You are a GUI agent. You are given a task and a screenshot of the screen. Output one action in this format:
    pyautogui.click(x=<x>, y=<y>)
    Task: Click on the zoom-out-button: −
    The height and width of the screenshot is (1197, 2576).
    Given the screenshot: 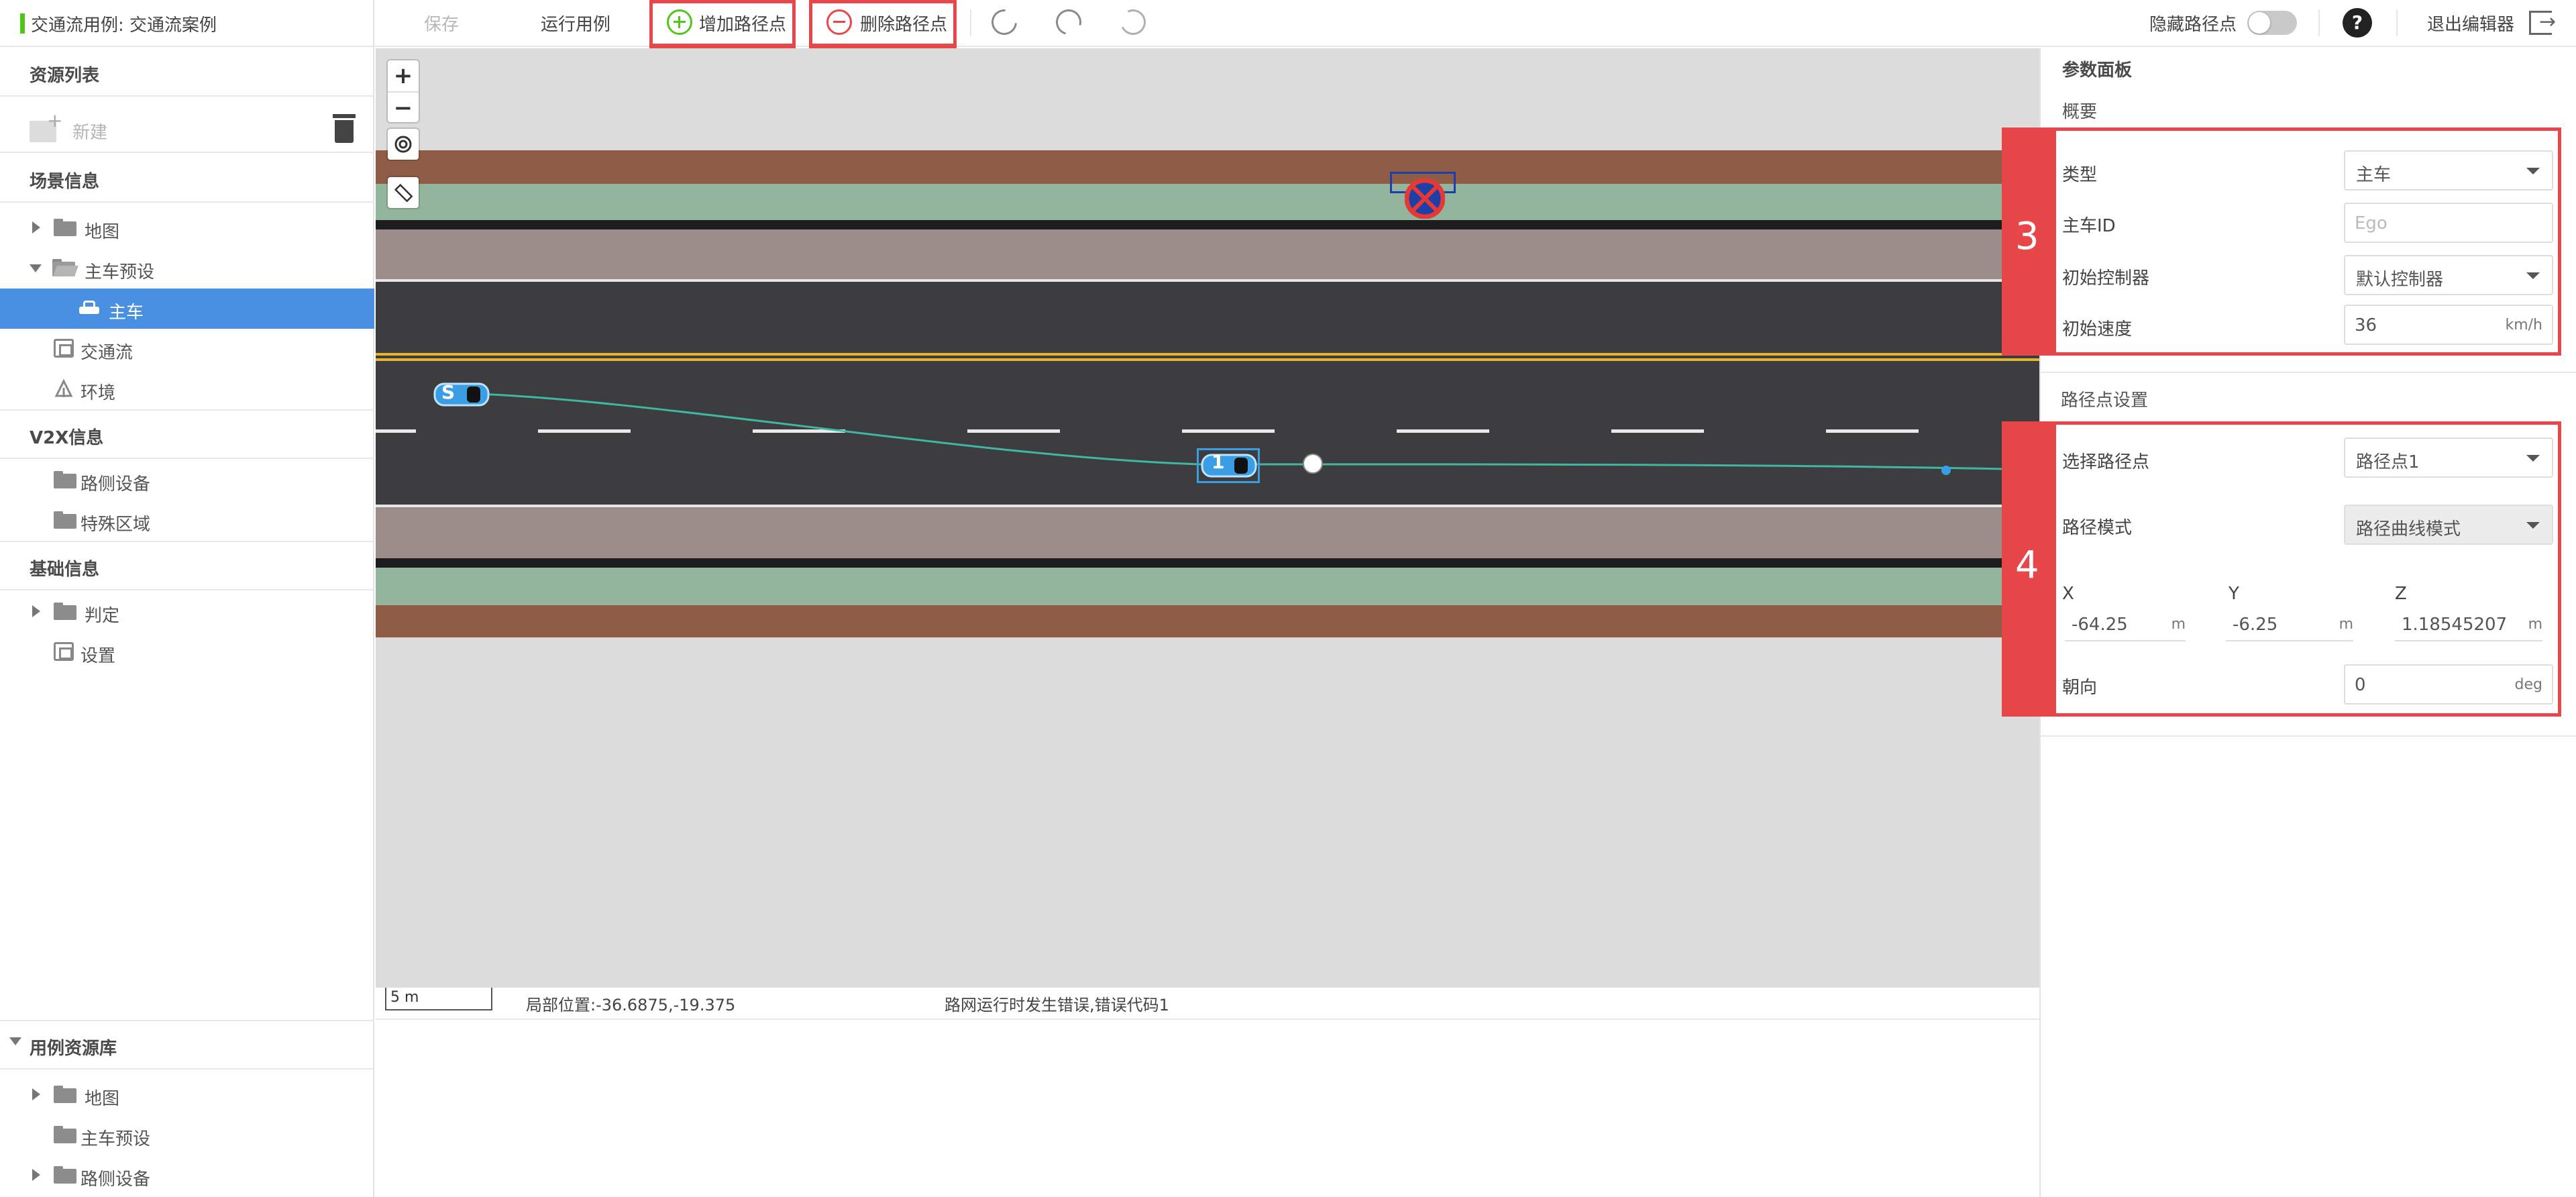 What is the action you would take?
    pyautogui.click(x=403, y=106)
    